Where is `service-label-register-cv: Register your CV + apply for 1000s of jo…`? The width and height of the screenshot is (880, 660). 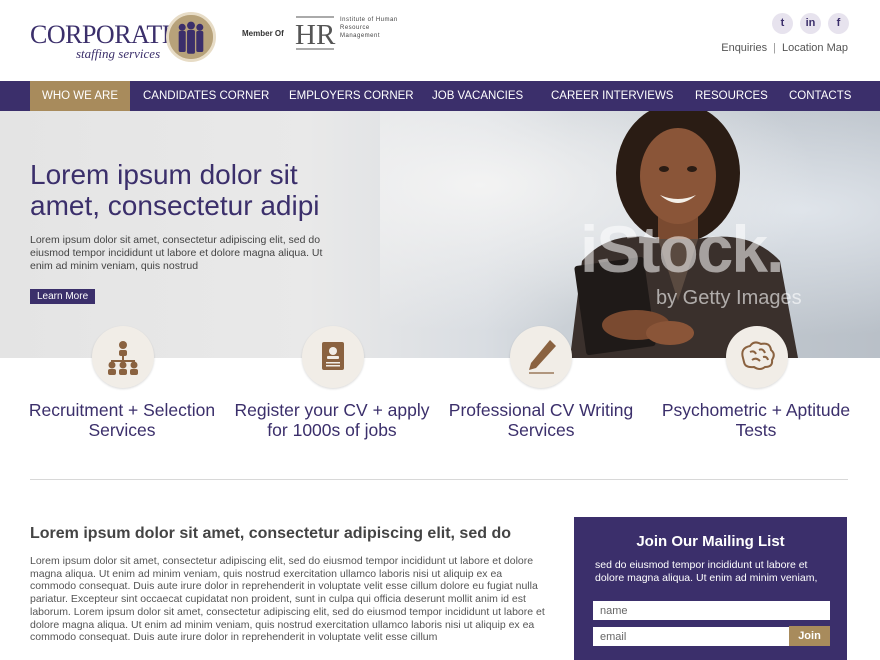
service-label-register-cv: Register your CV + apply for 1000s of jo… is located at coordinates (332, 420).